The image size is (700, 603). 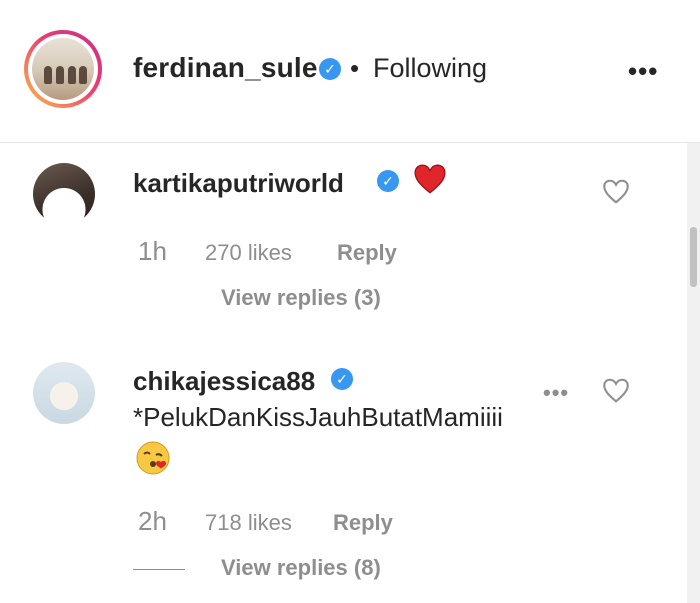 I want to click on comment-likes: 270 likes, so click(x=248, y=253).